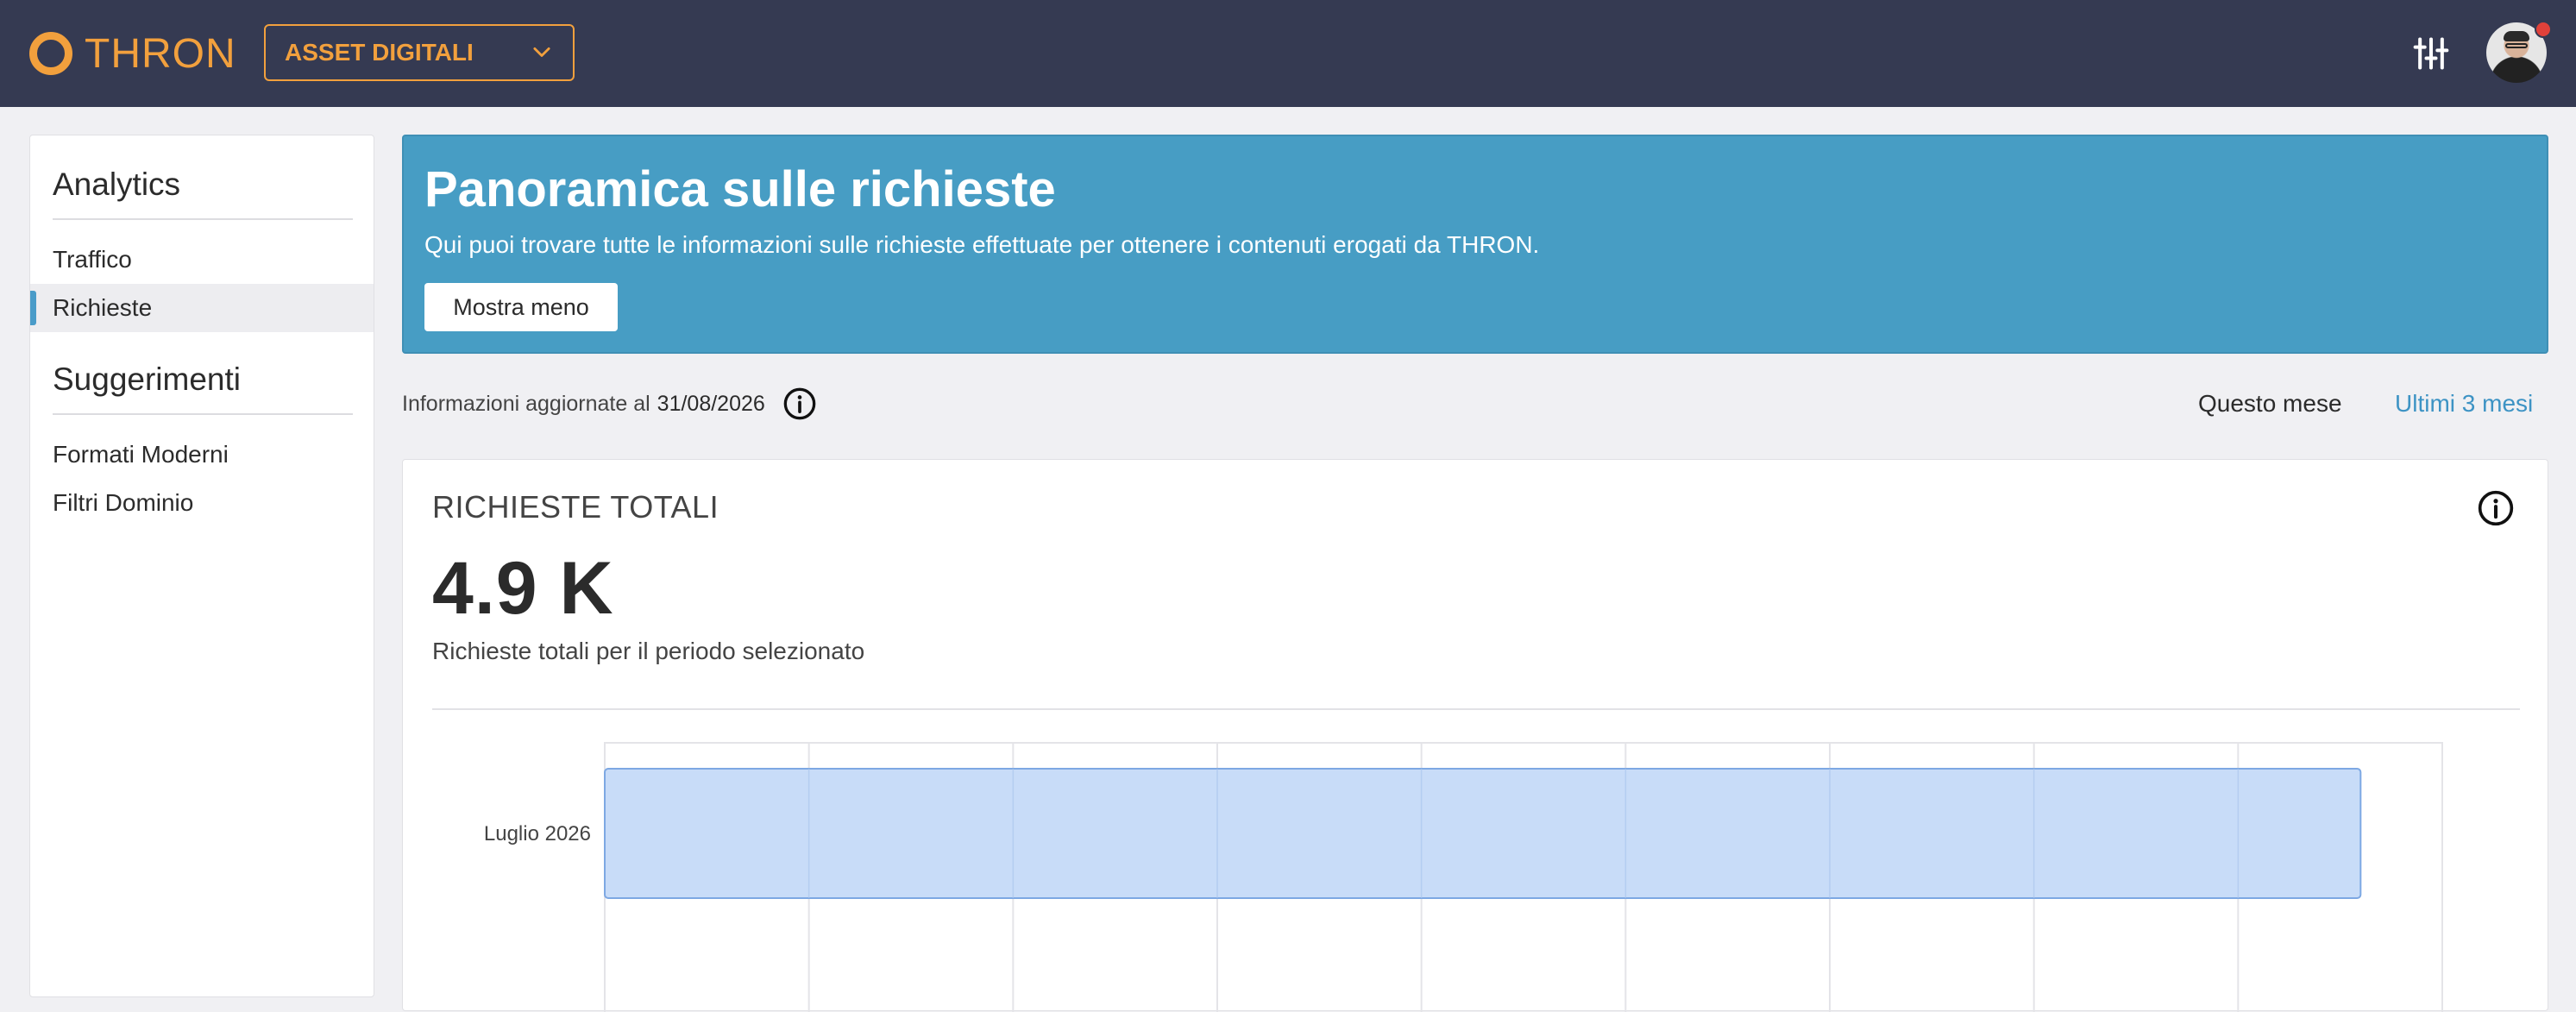  I want to click on chart-bar, so click(1483, 834).